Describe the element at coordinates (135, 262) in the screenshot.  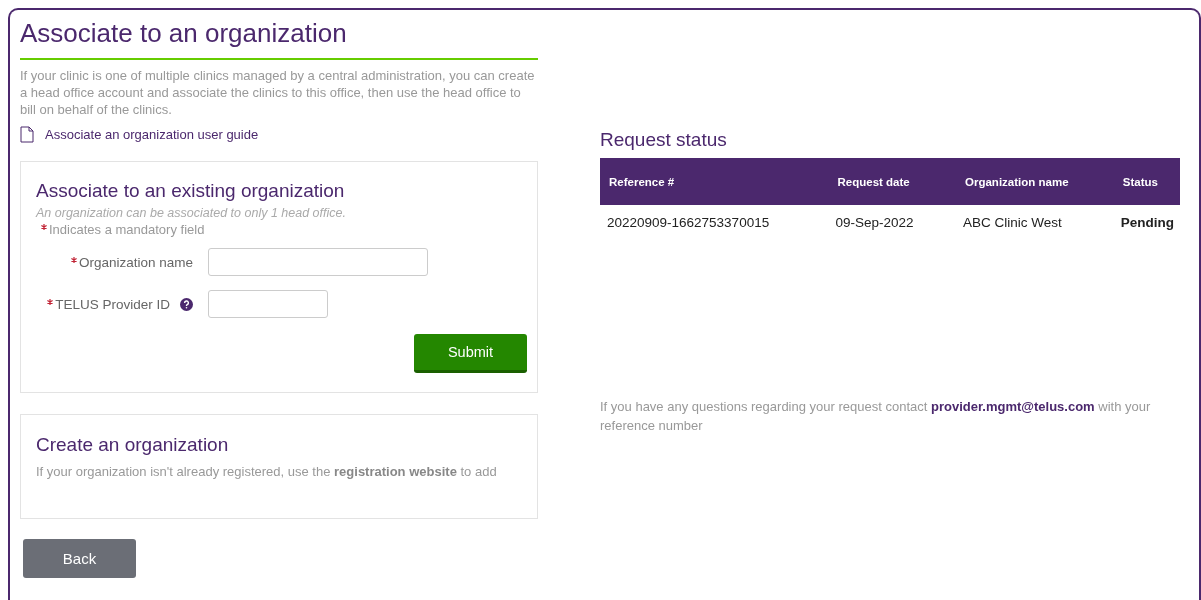
I see `field-label: Organization name` at that location.